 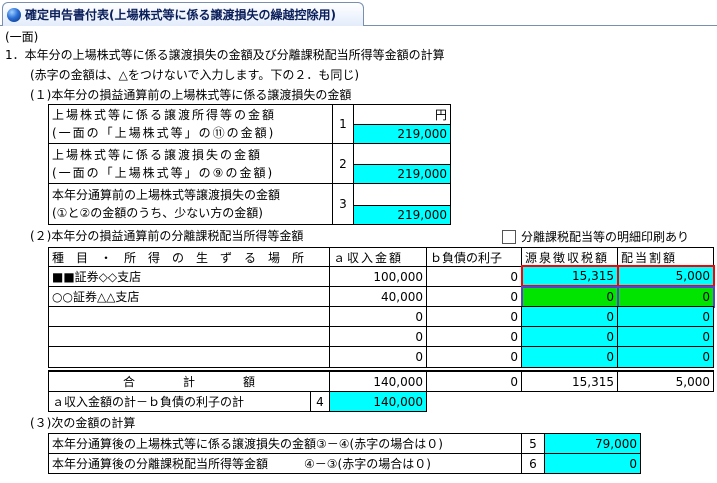 I want to click on total-interest: 0, so click(x=474, y=381).